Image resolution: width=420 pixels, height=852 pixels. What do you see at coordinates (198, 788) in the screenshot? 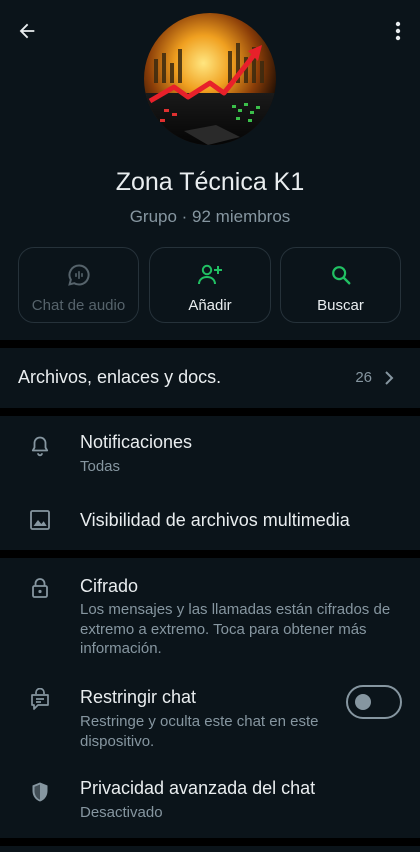
I see `advanced-privacy-title: Privacidad avanzada del chat` at bounding box center [198, 788].